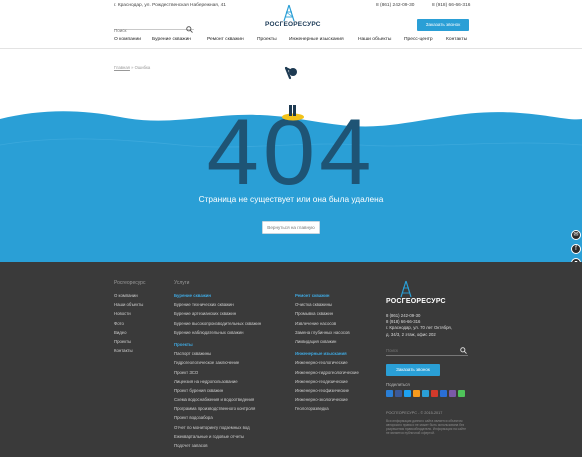  I want to click on footer-order-call-button: Заказать звонок, so click(413, 370).